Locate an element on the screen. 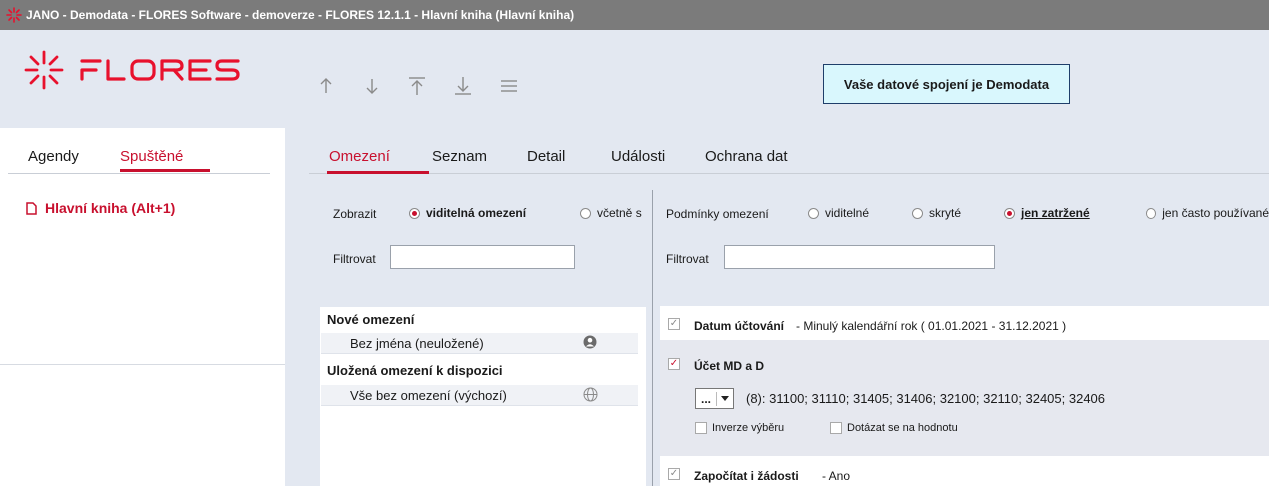 Image resolution: width=1269 pixels, height=486 pixels. menu-button is located at coordinates (509, 86).